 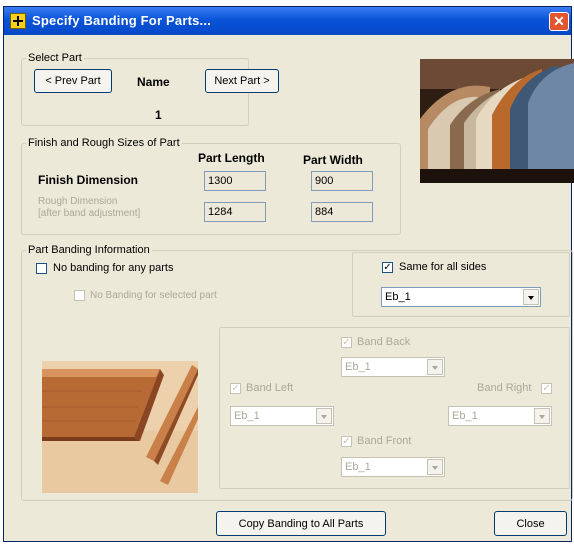 I want to click on rough-length-field: 1284, so click(x=235, y=212).